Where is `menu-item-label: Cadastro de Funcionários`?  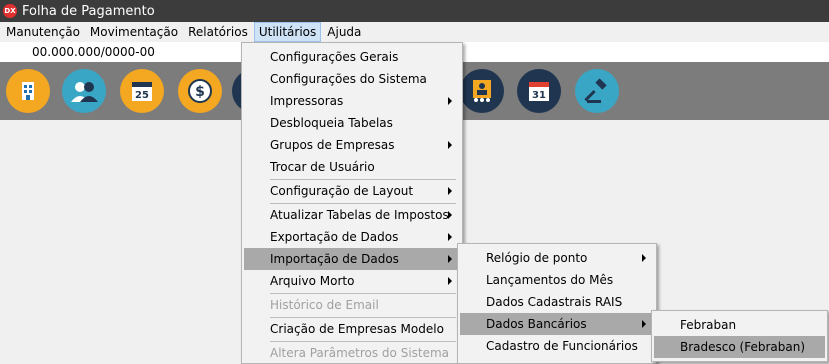 menu-item-label: Cadastro de Funcionários is located at coordinates (562, 346).